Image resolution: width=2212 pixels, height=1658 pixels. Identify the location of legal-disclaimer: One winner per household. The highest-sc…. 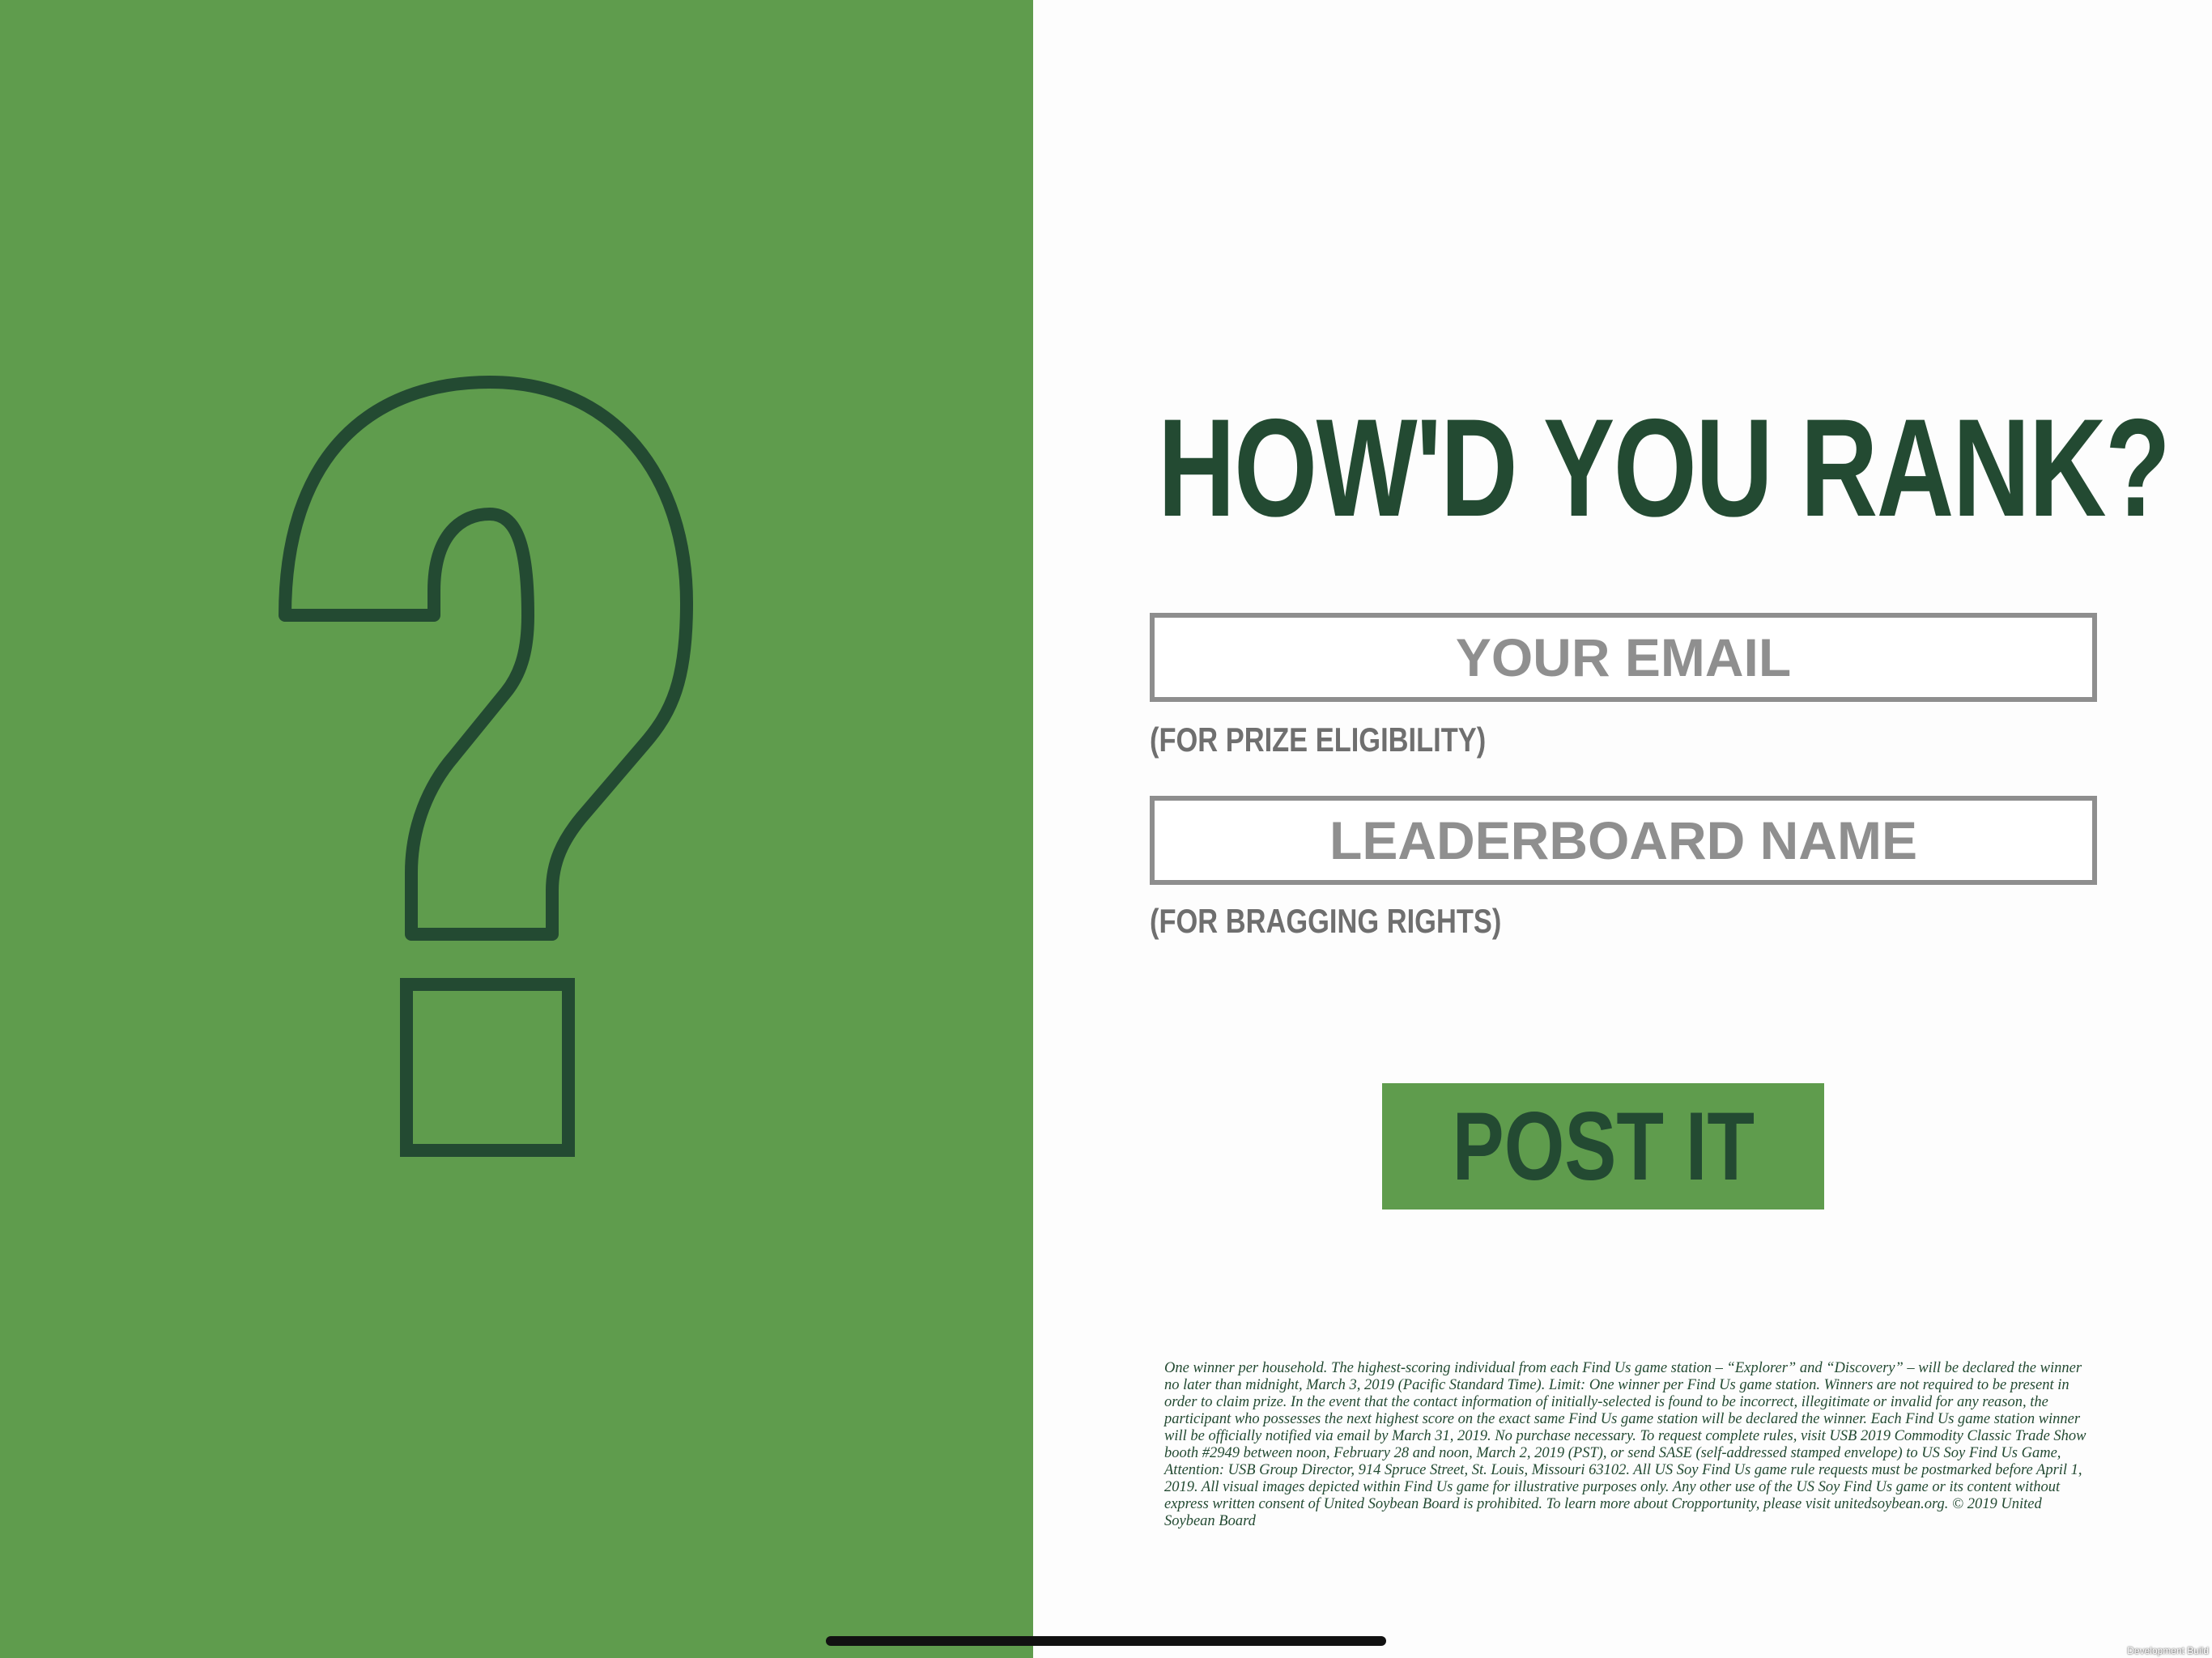
(1625, 1444).